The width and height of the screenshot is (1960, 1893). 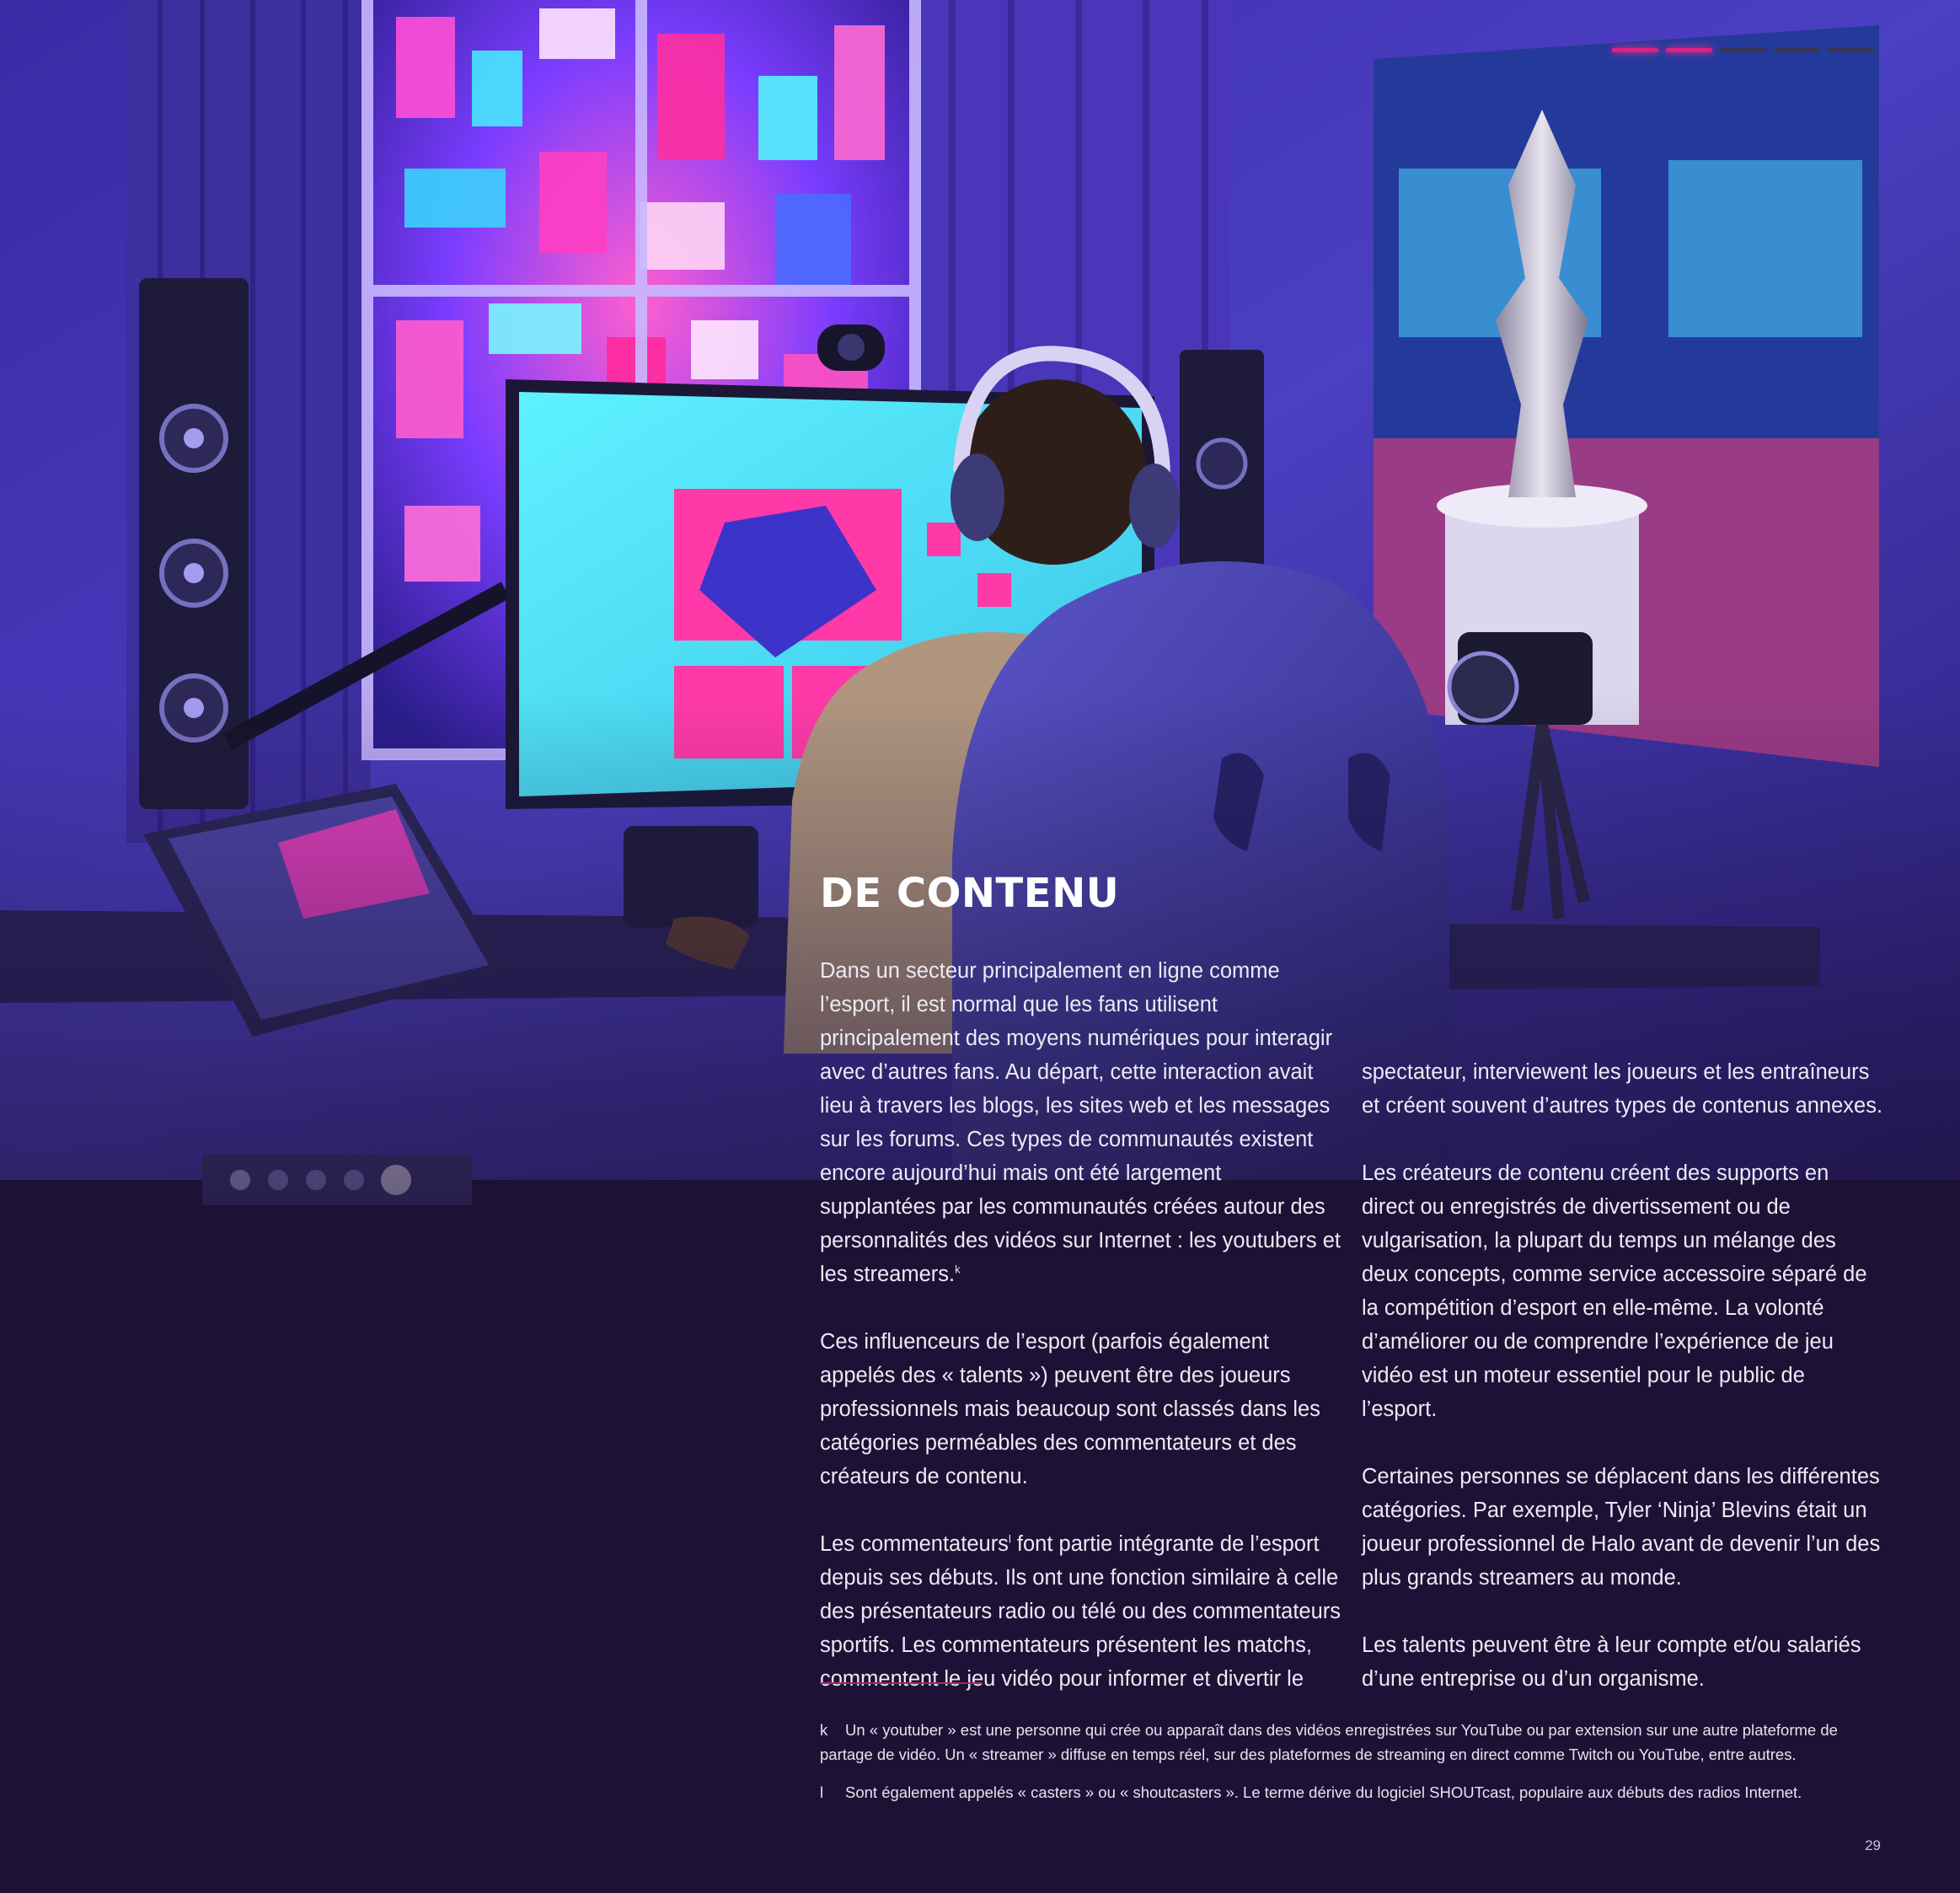 I want to click on webcam, so click(x=851, y=347).